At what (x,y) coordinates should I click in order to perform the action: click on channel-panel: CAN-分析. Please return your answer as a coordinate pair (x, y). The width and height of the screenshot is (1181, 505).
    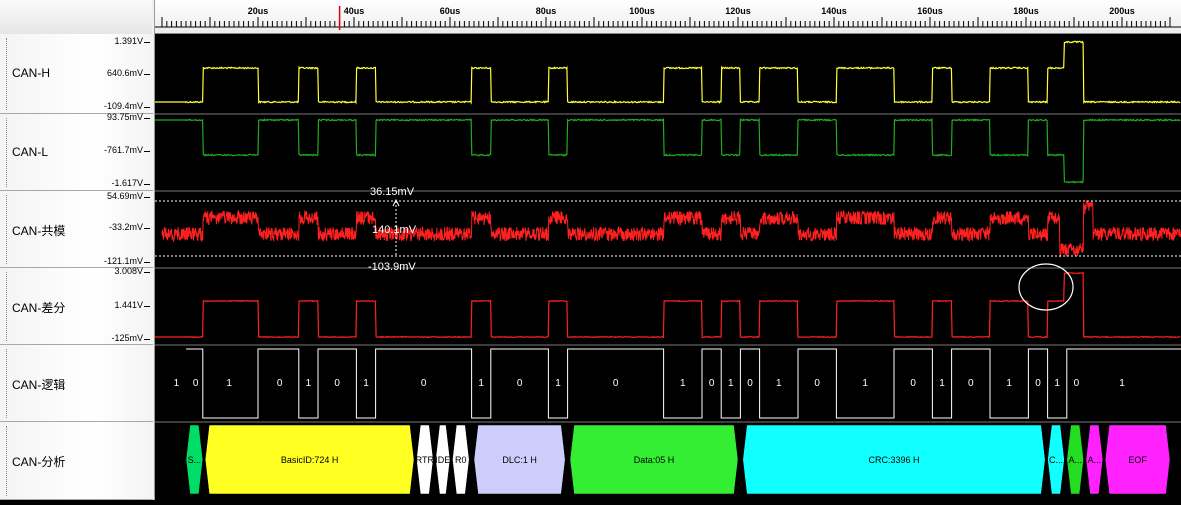
    Looking at the image, I should click on (76, 461).